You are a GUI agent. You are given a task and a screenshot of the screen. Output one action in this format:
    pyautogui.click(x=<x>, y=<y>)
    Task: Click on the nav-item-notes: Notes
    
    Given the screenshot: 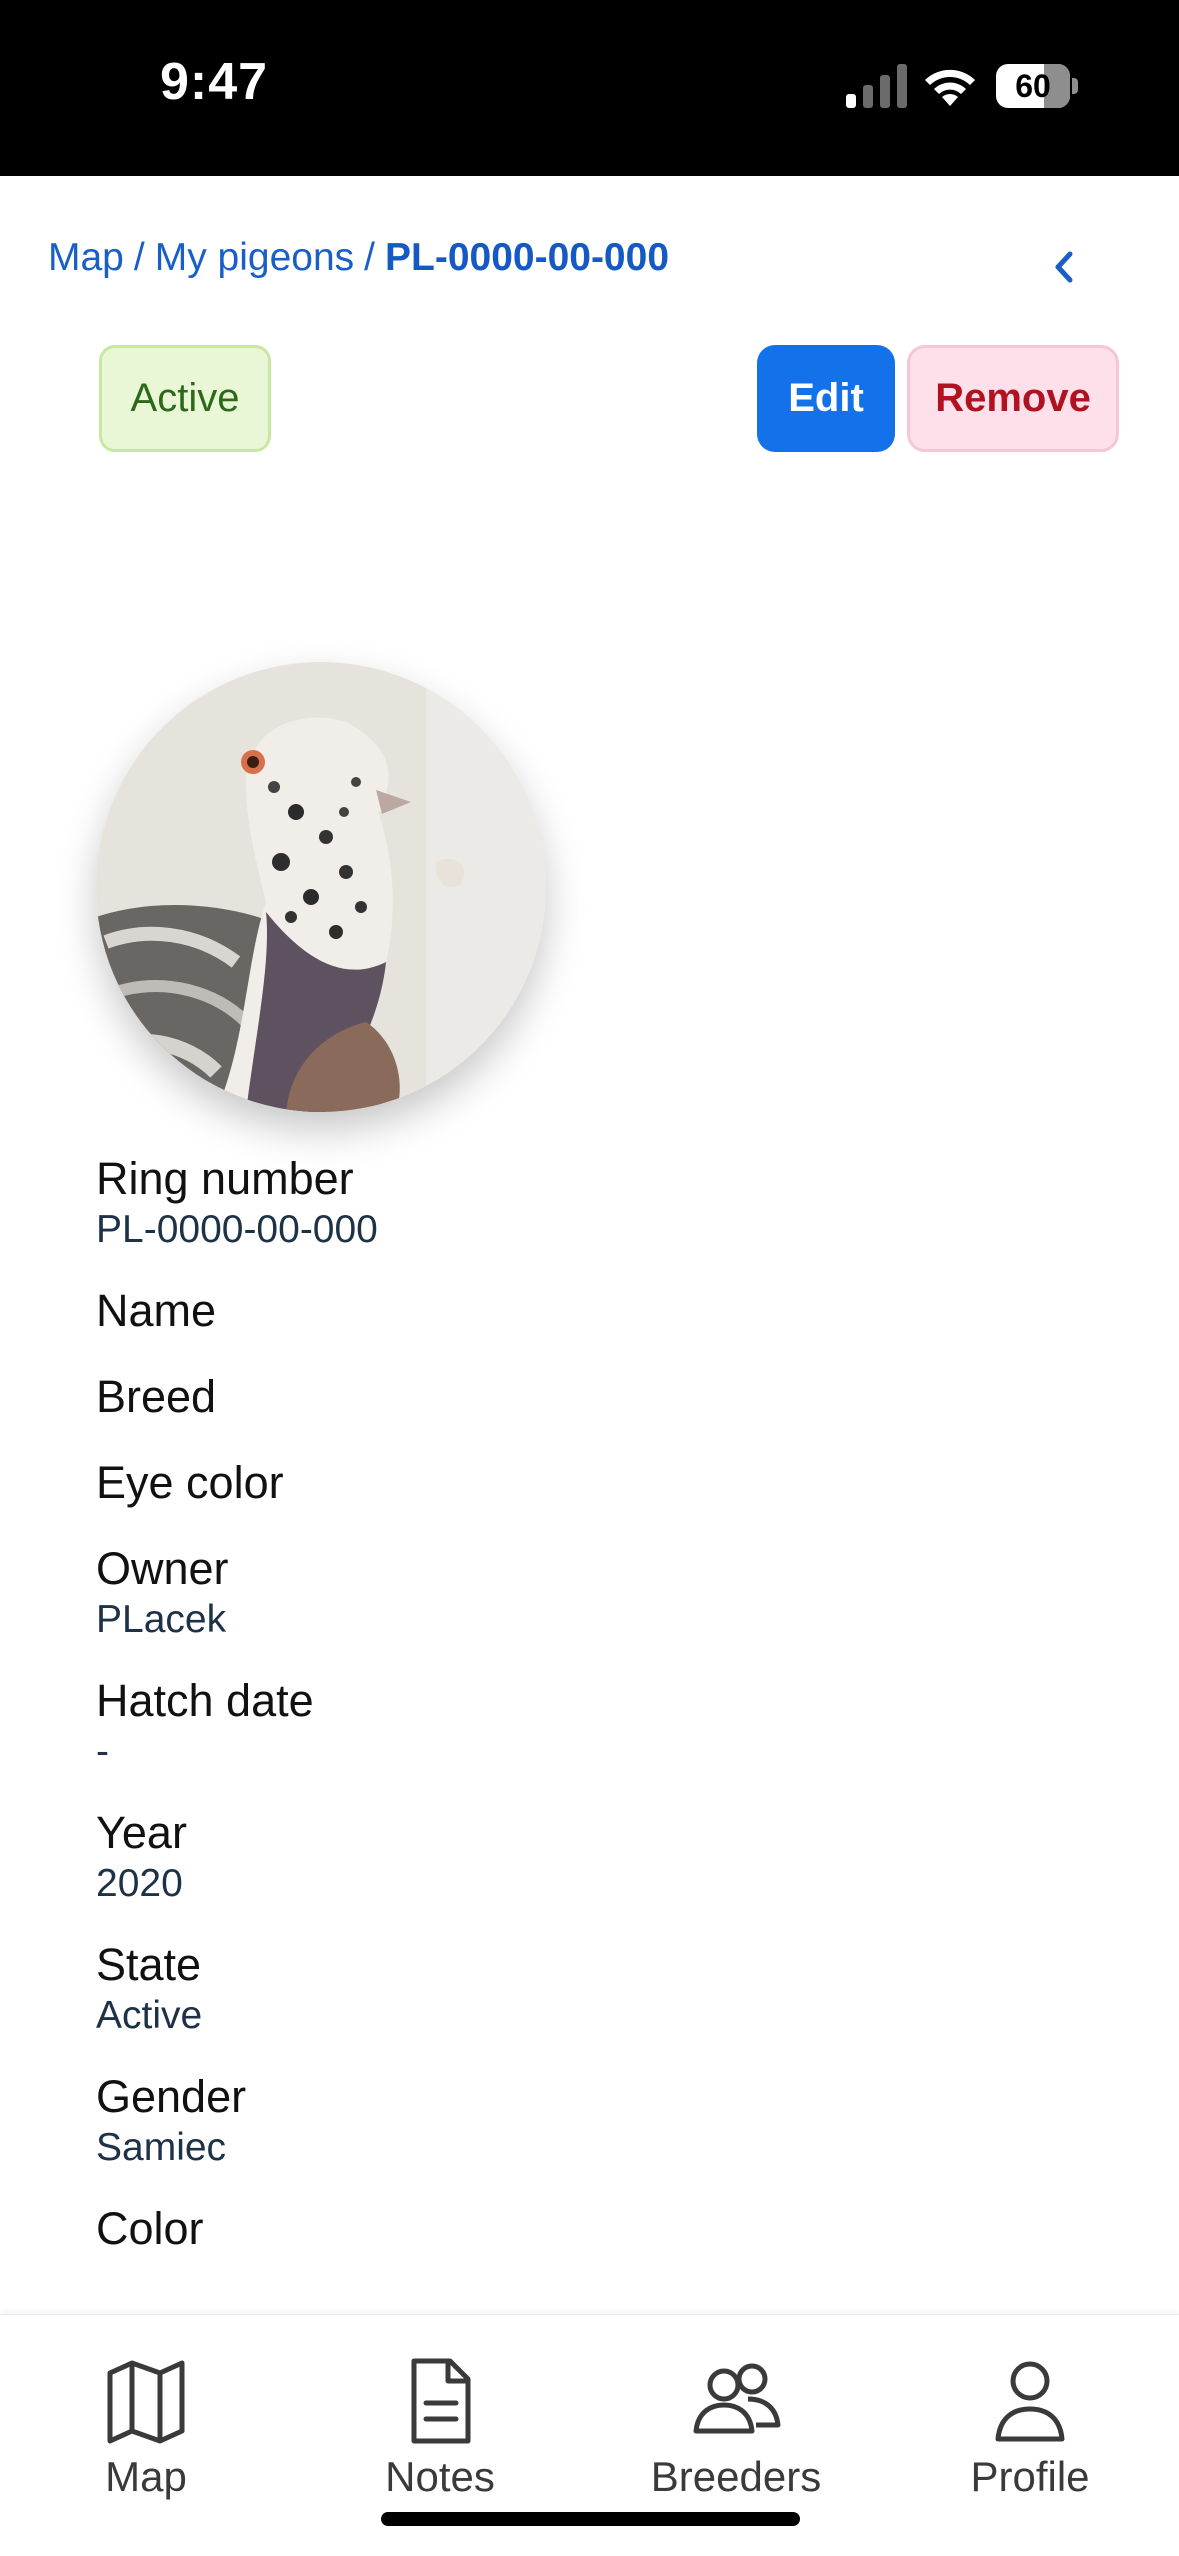 What is the action you would take?
    pyautogui.click(x=440, y=2428)
    